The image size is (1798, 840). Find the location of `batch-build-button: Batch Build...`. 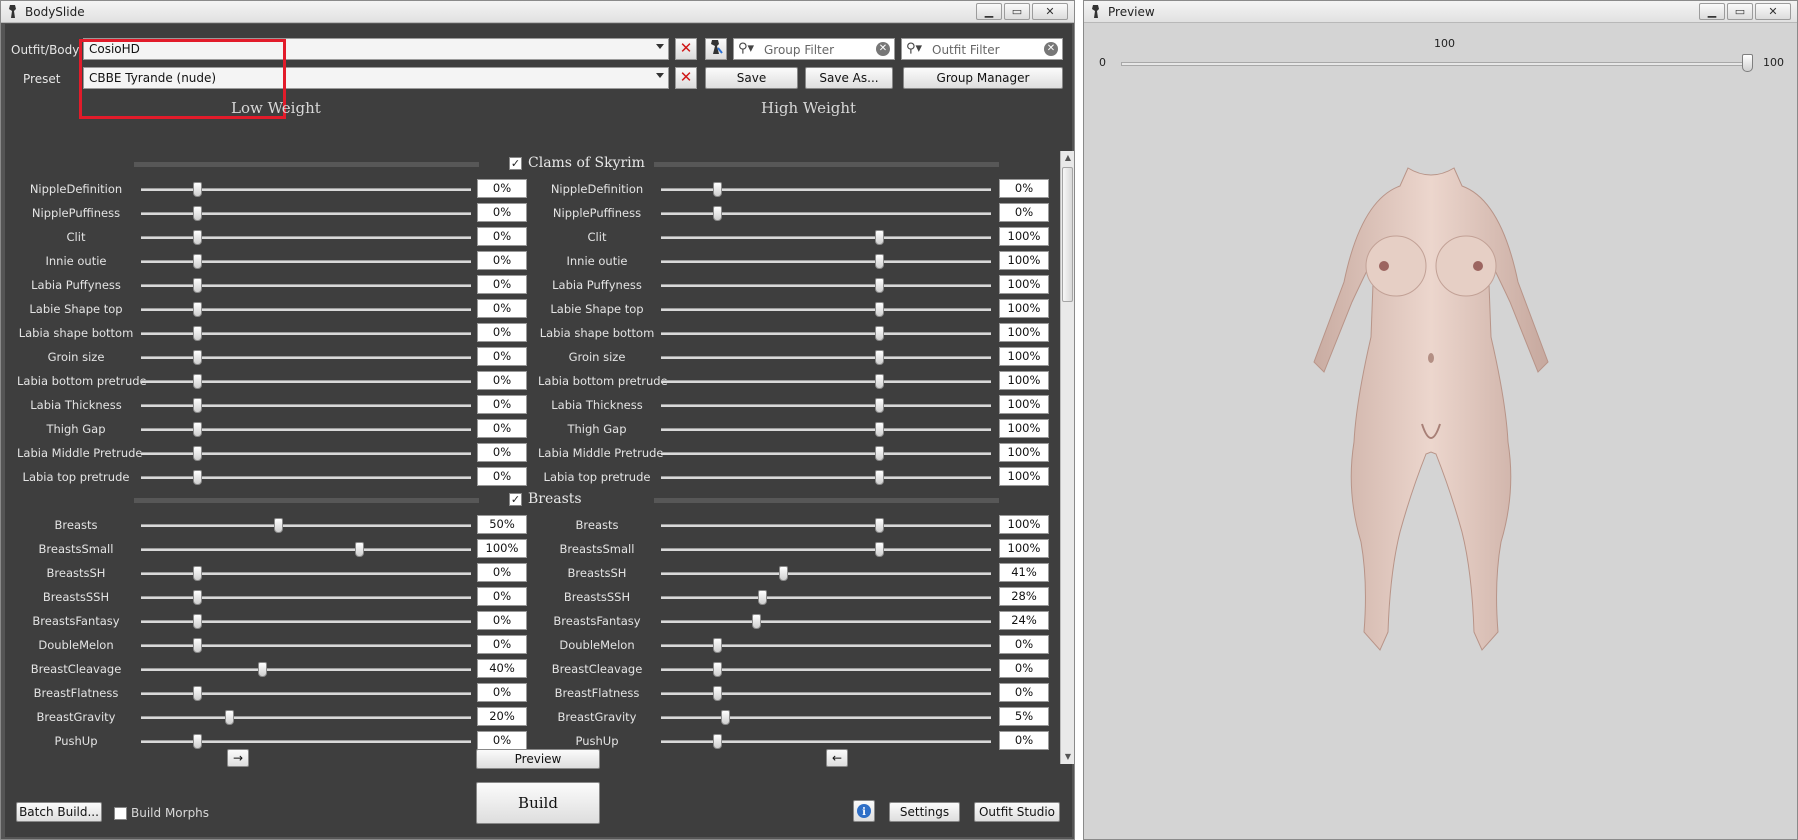

batch-build-button: Batch Build... is located at coordinates (59, 812).